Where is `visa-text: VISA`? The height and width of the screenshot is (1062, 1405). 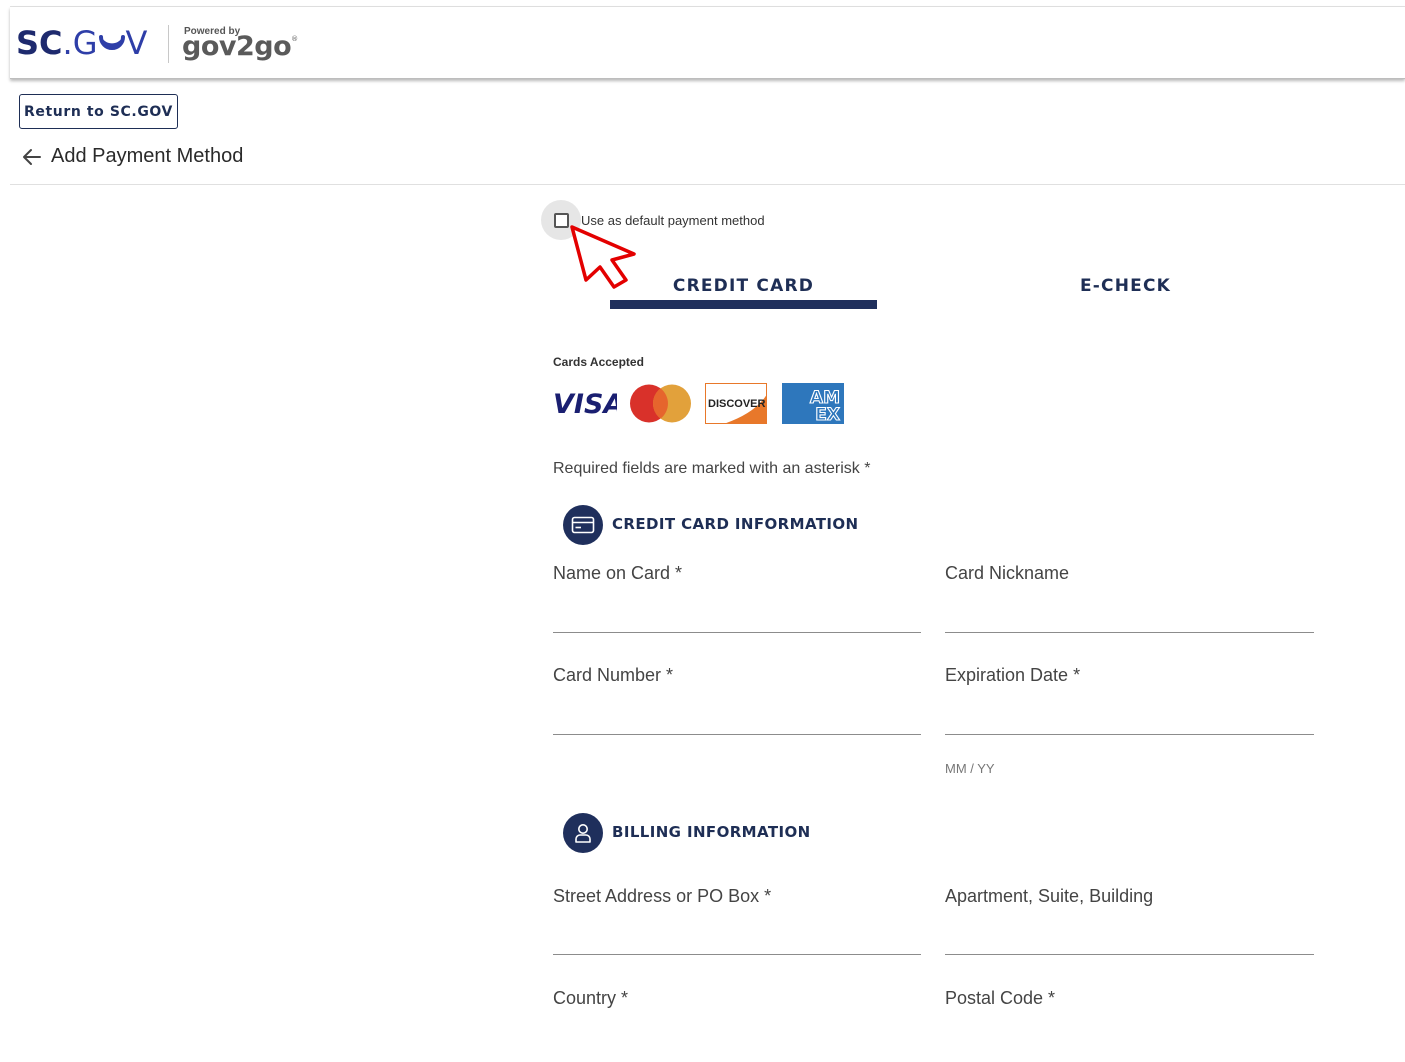 visa-text: VISA is located at coordinates (585, 403).